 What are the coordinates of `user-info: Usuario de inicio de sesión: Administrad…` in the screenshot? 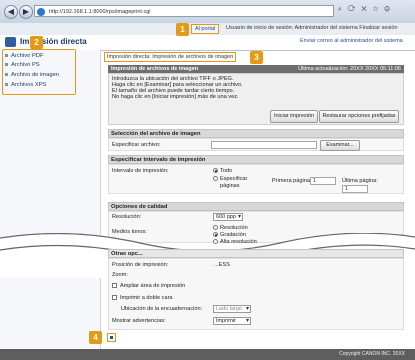 It's located at (312, 28).